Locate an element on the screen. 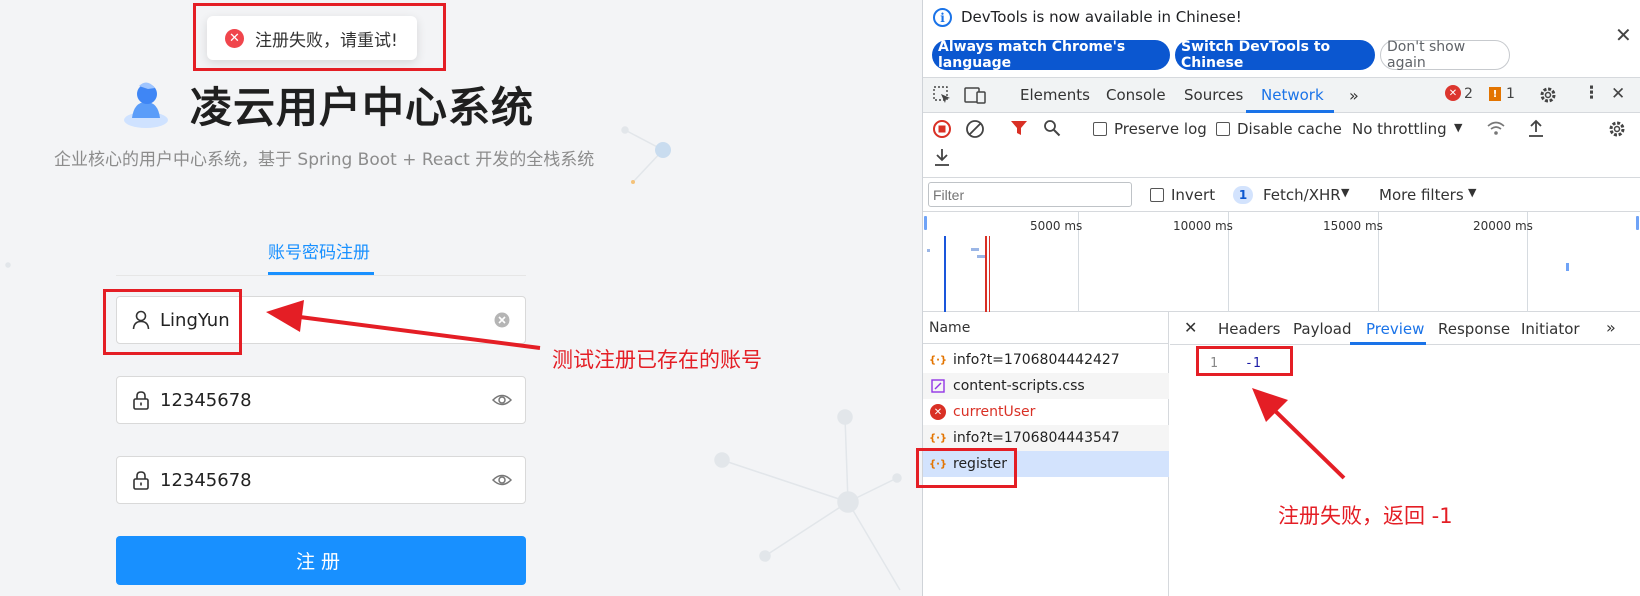  error-count: 2 is located at coordinates (1468, 94).